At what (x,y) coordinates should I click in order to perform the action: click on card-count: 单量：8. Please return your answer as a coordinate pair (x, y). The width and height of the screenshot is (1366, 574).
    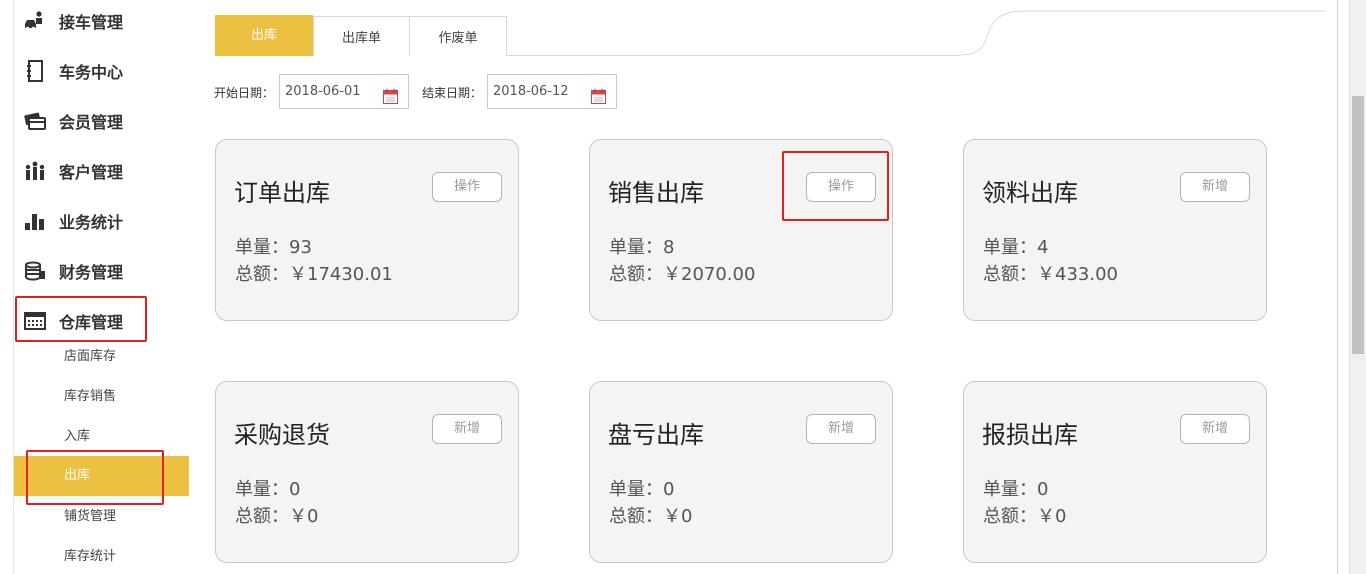
    Looking at the image, I should click on (642, 247).